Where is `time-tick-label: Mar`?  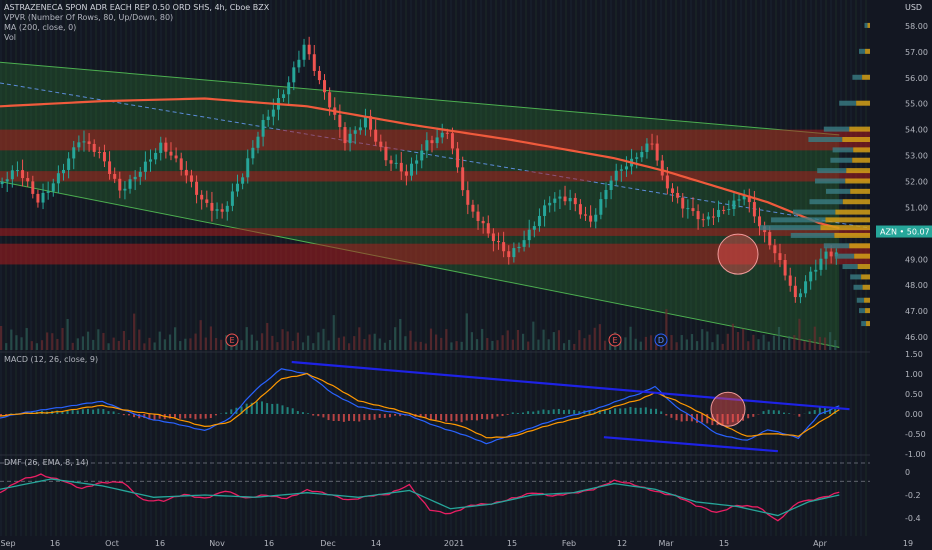
time-tick-label: Mar is located at coordinates (666, 543).